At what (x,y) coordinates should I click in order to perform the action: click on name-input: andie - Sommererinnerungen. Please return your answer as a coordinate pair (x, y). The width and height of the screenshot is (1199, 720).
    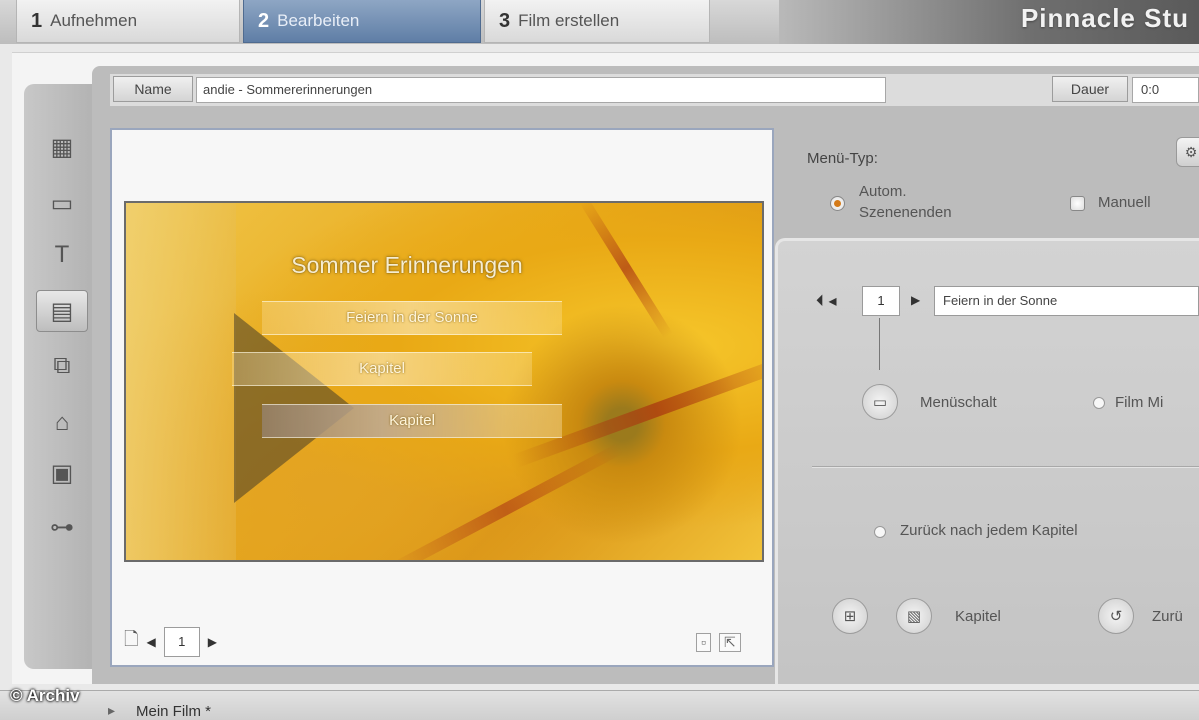
    Looking at the image, I should click on (541, 90).